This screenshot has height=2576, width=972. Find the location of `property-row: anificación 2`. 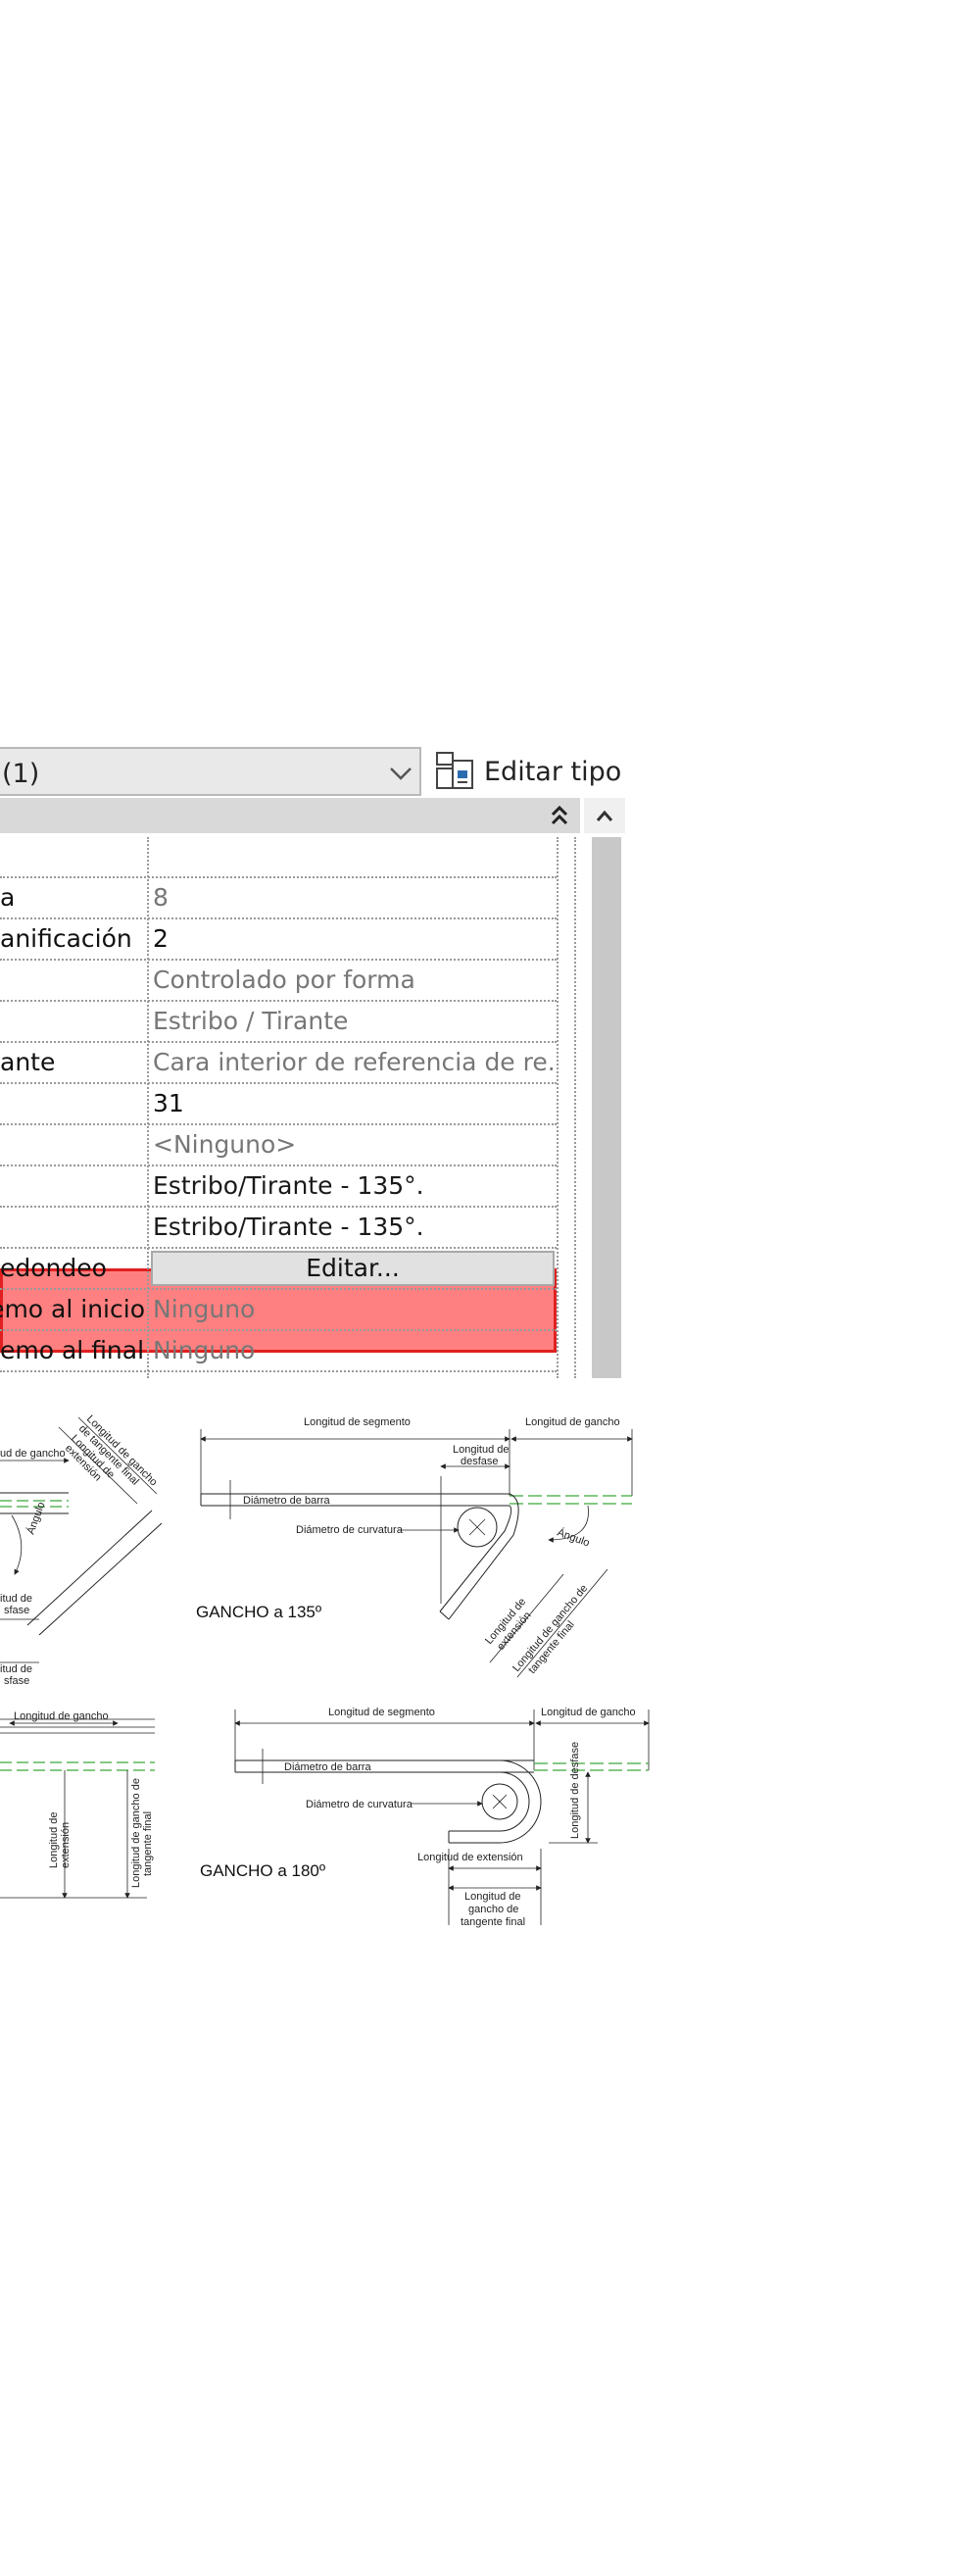

property-row: anificación 2 is located at coordinates (279, 940).